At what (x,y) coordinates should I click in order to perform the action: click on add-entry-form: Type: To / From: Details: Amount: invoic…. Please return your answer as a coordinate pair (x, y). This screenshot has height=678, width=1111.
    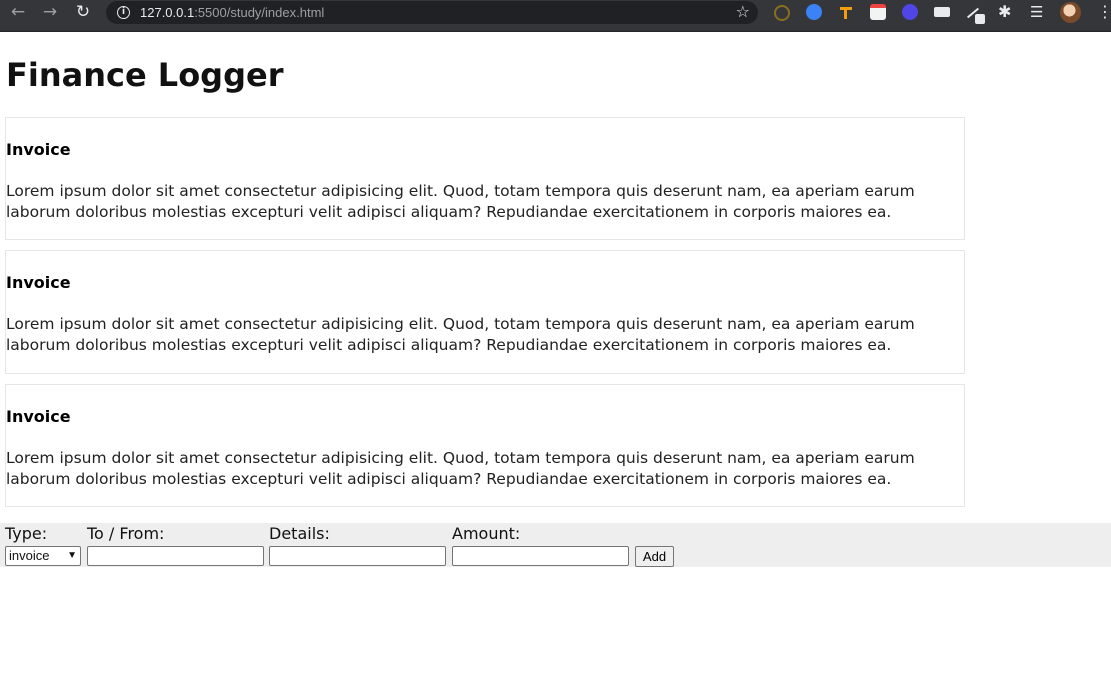
    Looking at the image, I should click on (555, 545).